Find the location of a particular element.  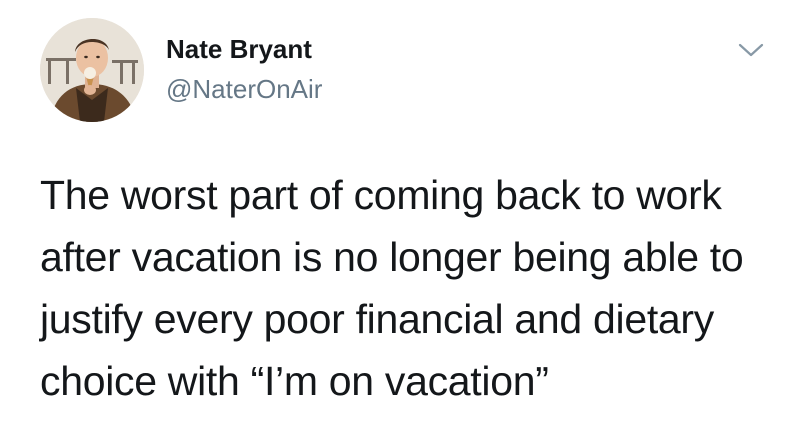

tweet-line: The worst part of coming back to work is located at coordinates (381, 195).